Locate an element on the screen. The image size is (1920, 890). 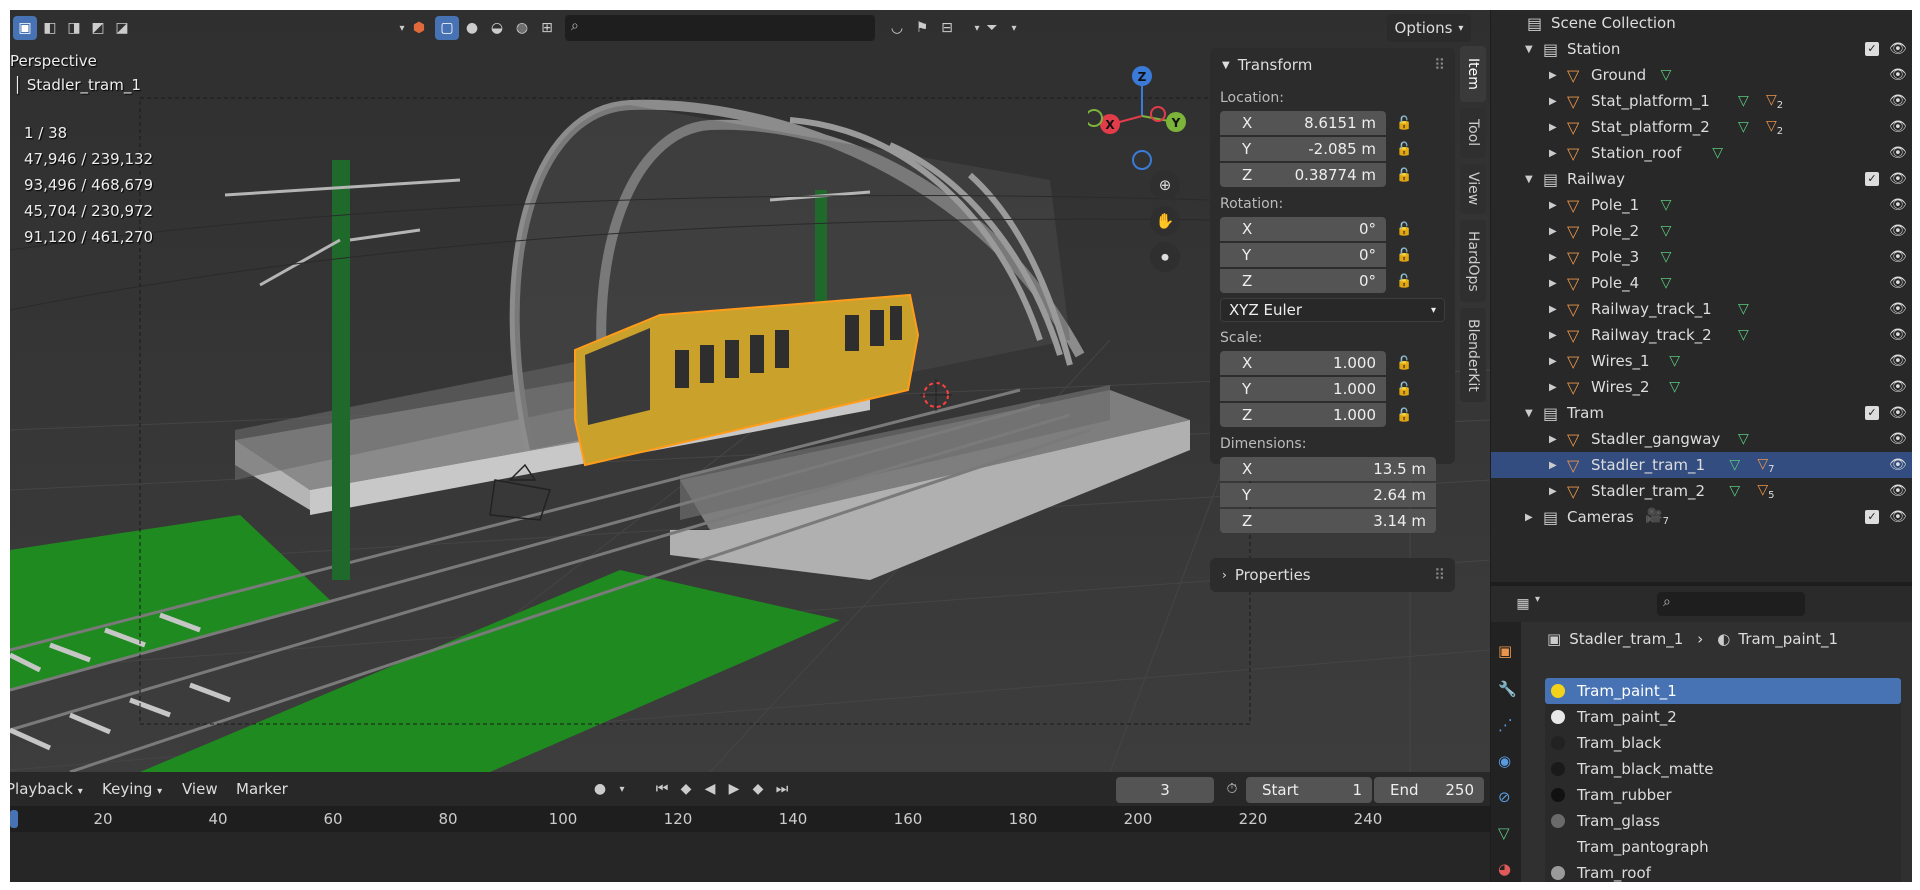
object-data-icon: ▽5 is located at coordinates (1765, 491).